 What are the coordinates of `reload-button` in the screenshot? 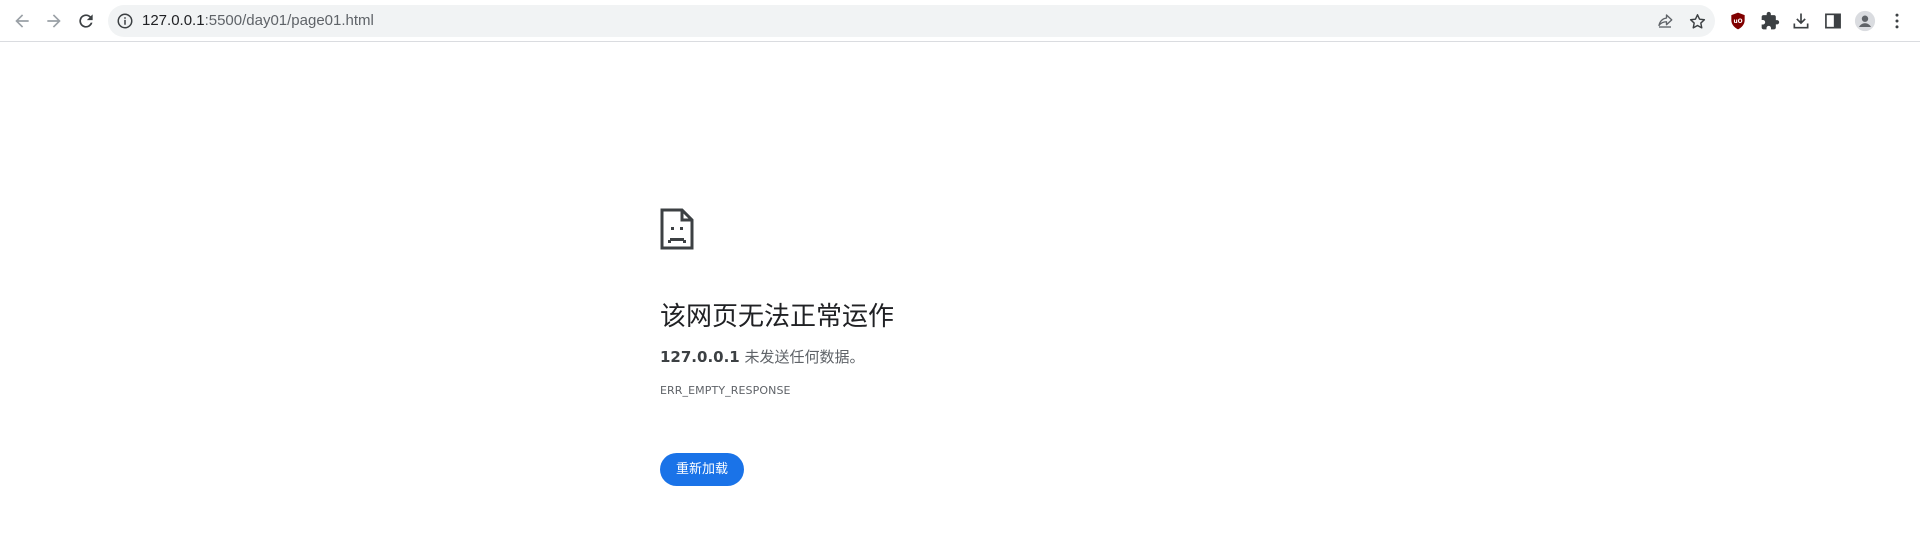 It's located at (86, 21).